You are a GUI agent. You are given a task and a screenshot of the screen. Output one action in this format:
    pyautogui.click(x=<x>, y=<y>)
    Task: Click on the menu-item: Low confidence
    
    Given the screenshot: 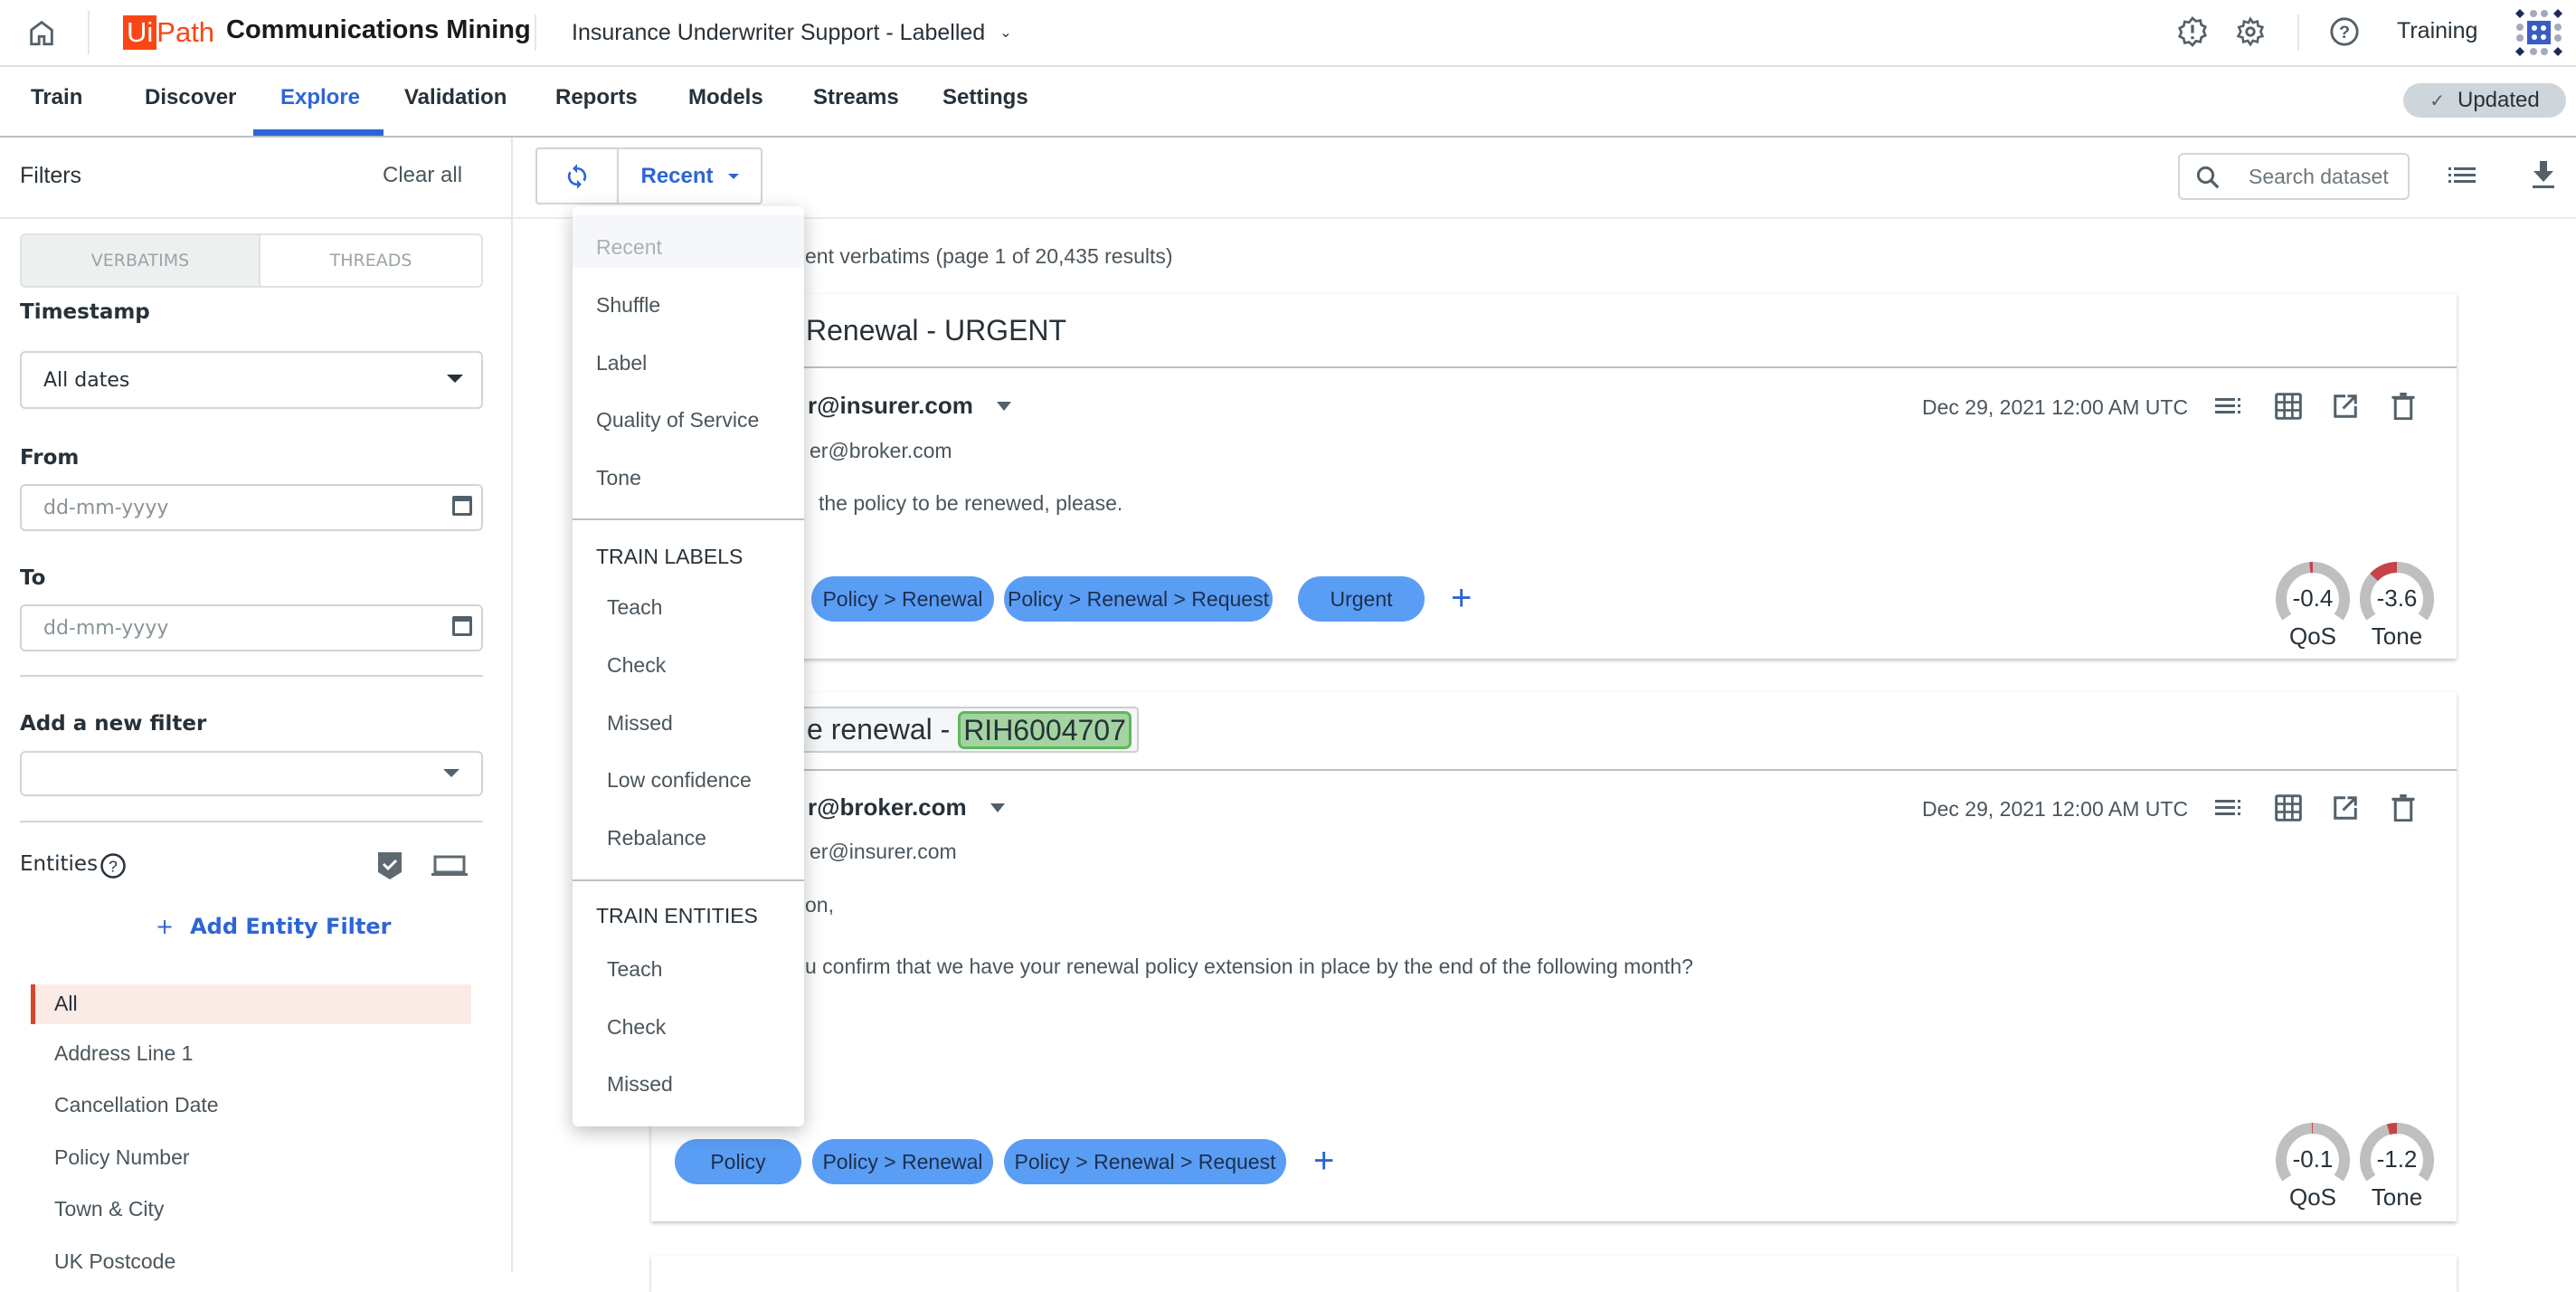 What is the action you would take?
    pyautogui.click(x=679, y=781)
    